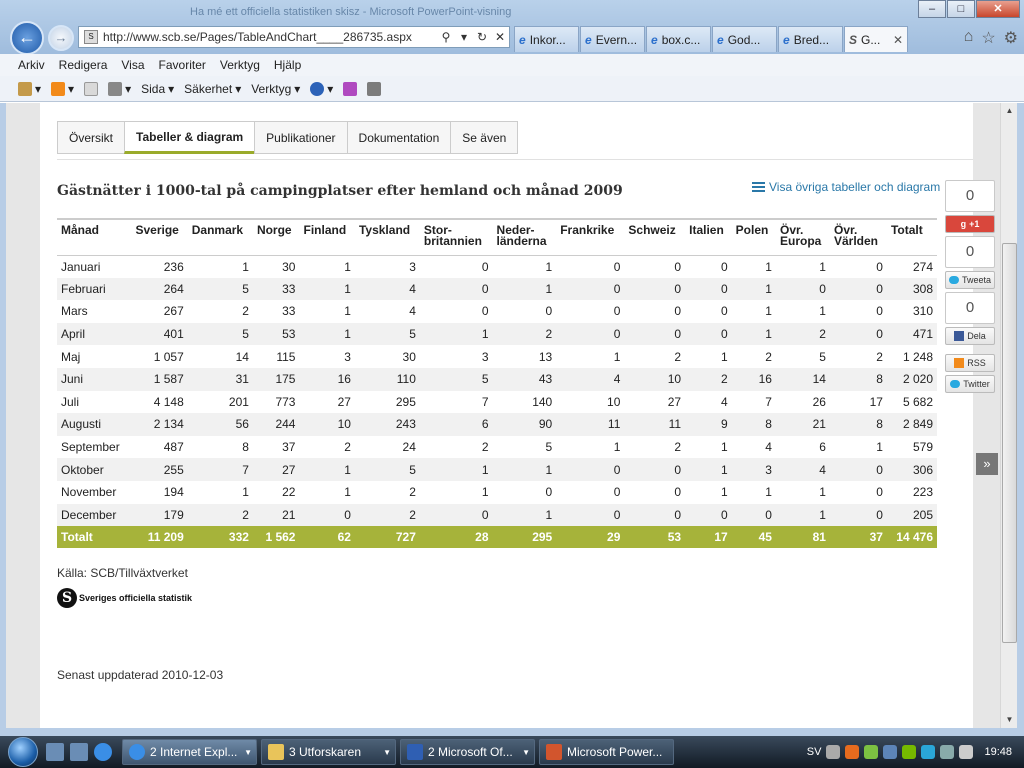 Image resolution: width=1024 pixels, height=768 pixels. What do you see at coordinates (300, 137) in the screenshot?
I see `tab-publikationer: Publikationer` at bounding box center [300, 137].